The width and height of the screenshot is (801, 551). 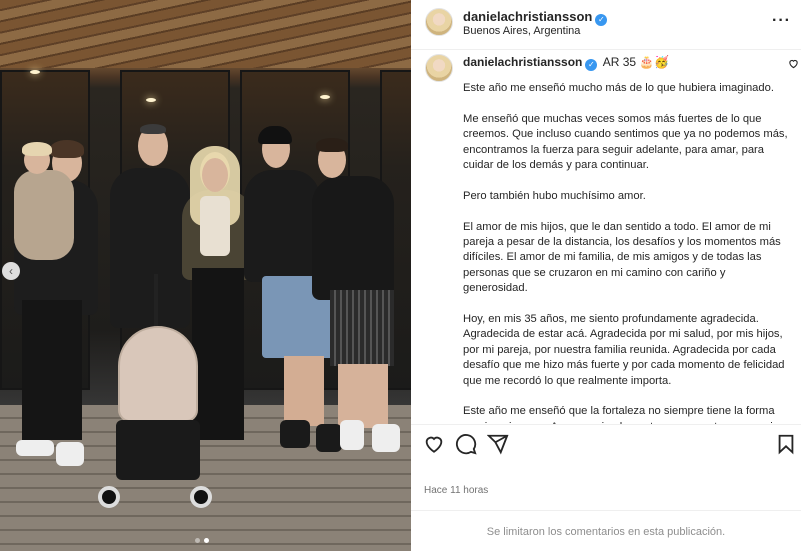 What do you see at coordinates (197, 540) in the screenshot?
I see `carousel-dot` at bounding box center [197, 540].